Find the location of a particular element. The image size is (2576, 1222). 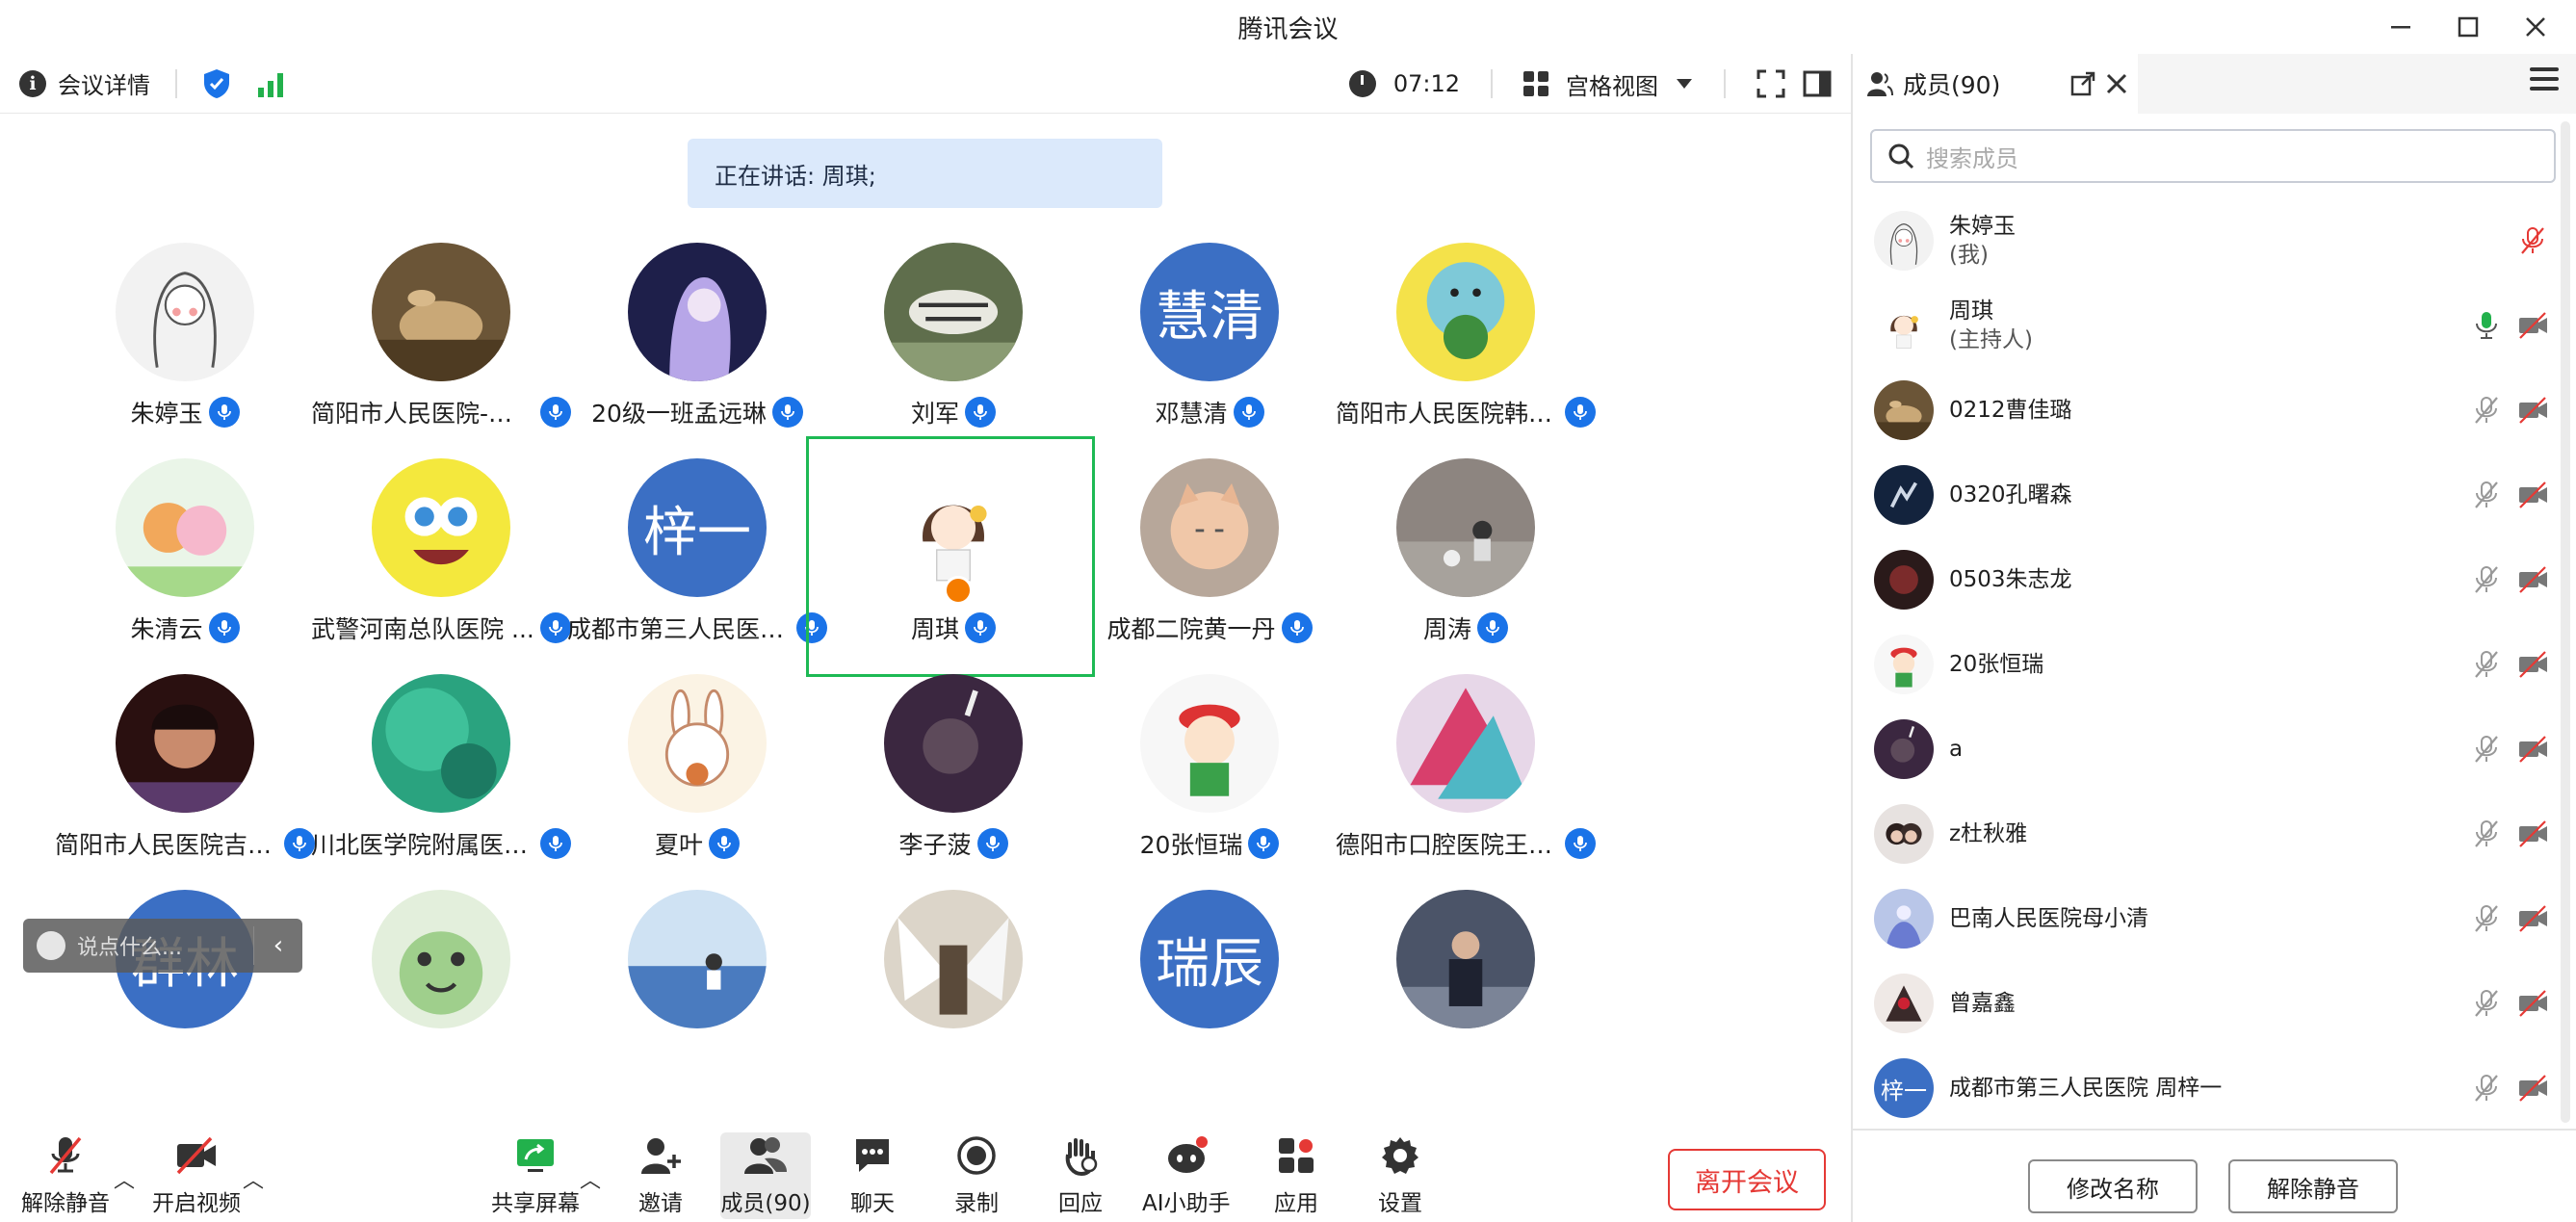

video-options-caret: ︿ is located at coordinates (253, 1178).